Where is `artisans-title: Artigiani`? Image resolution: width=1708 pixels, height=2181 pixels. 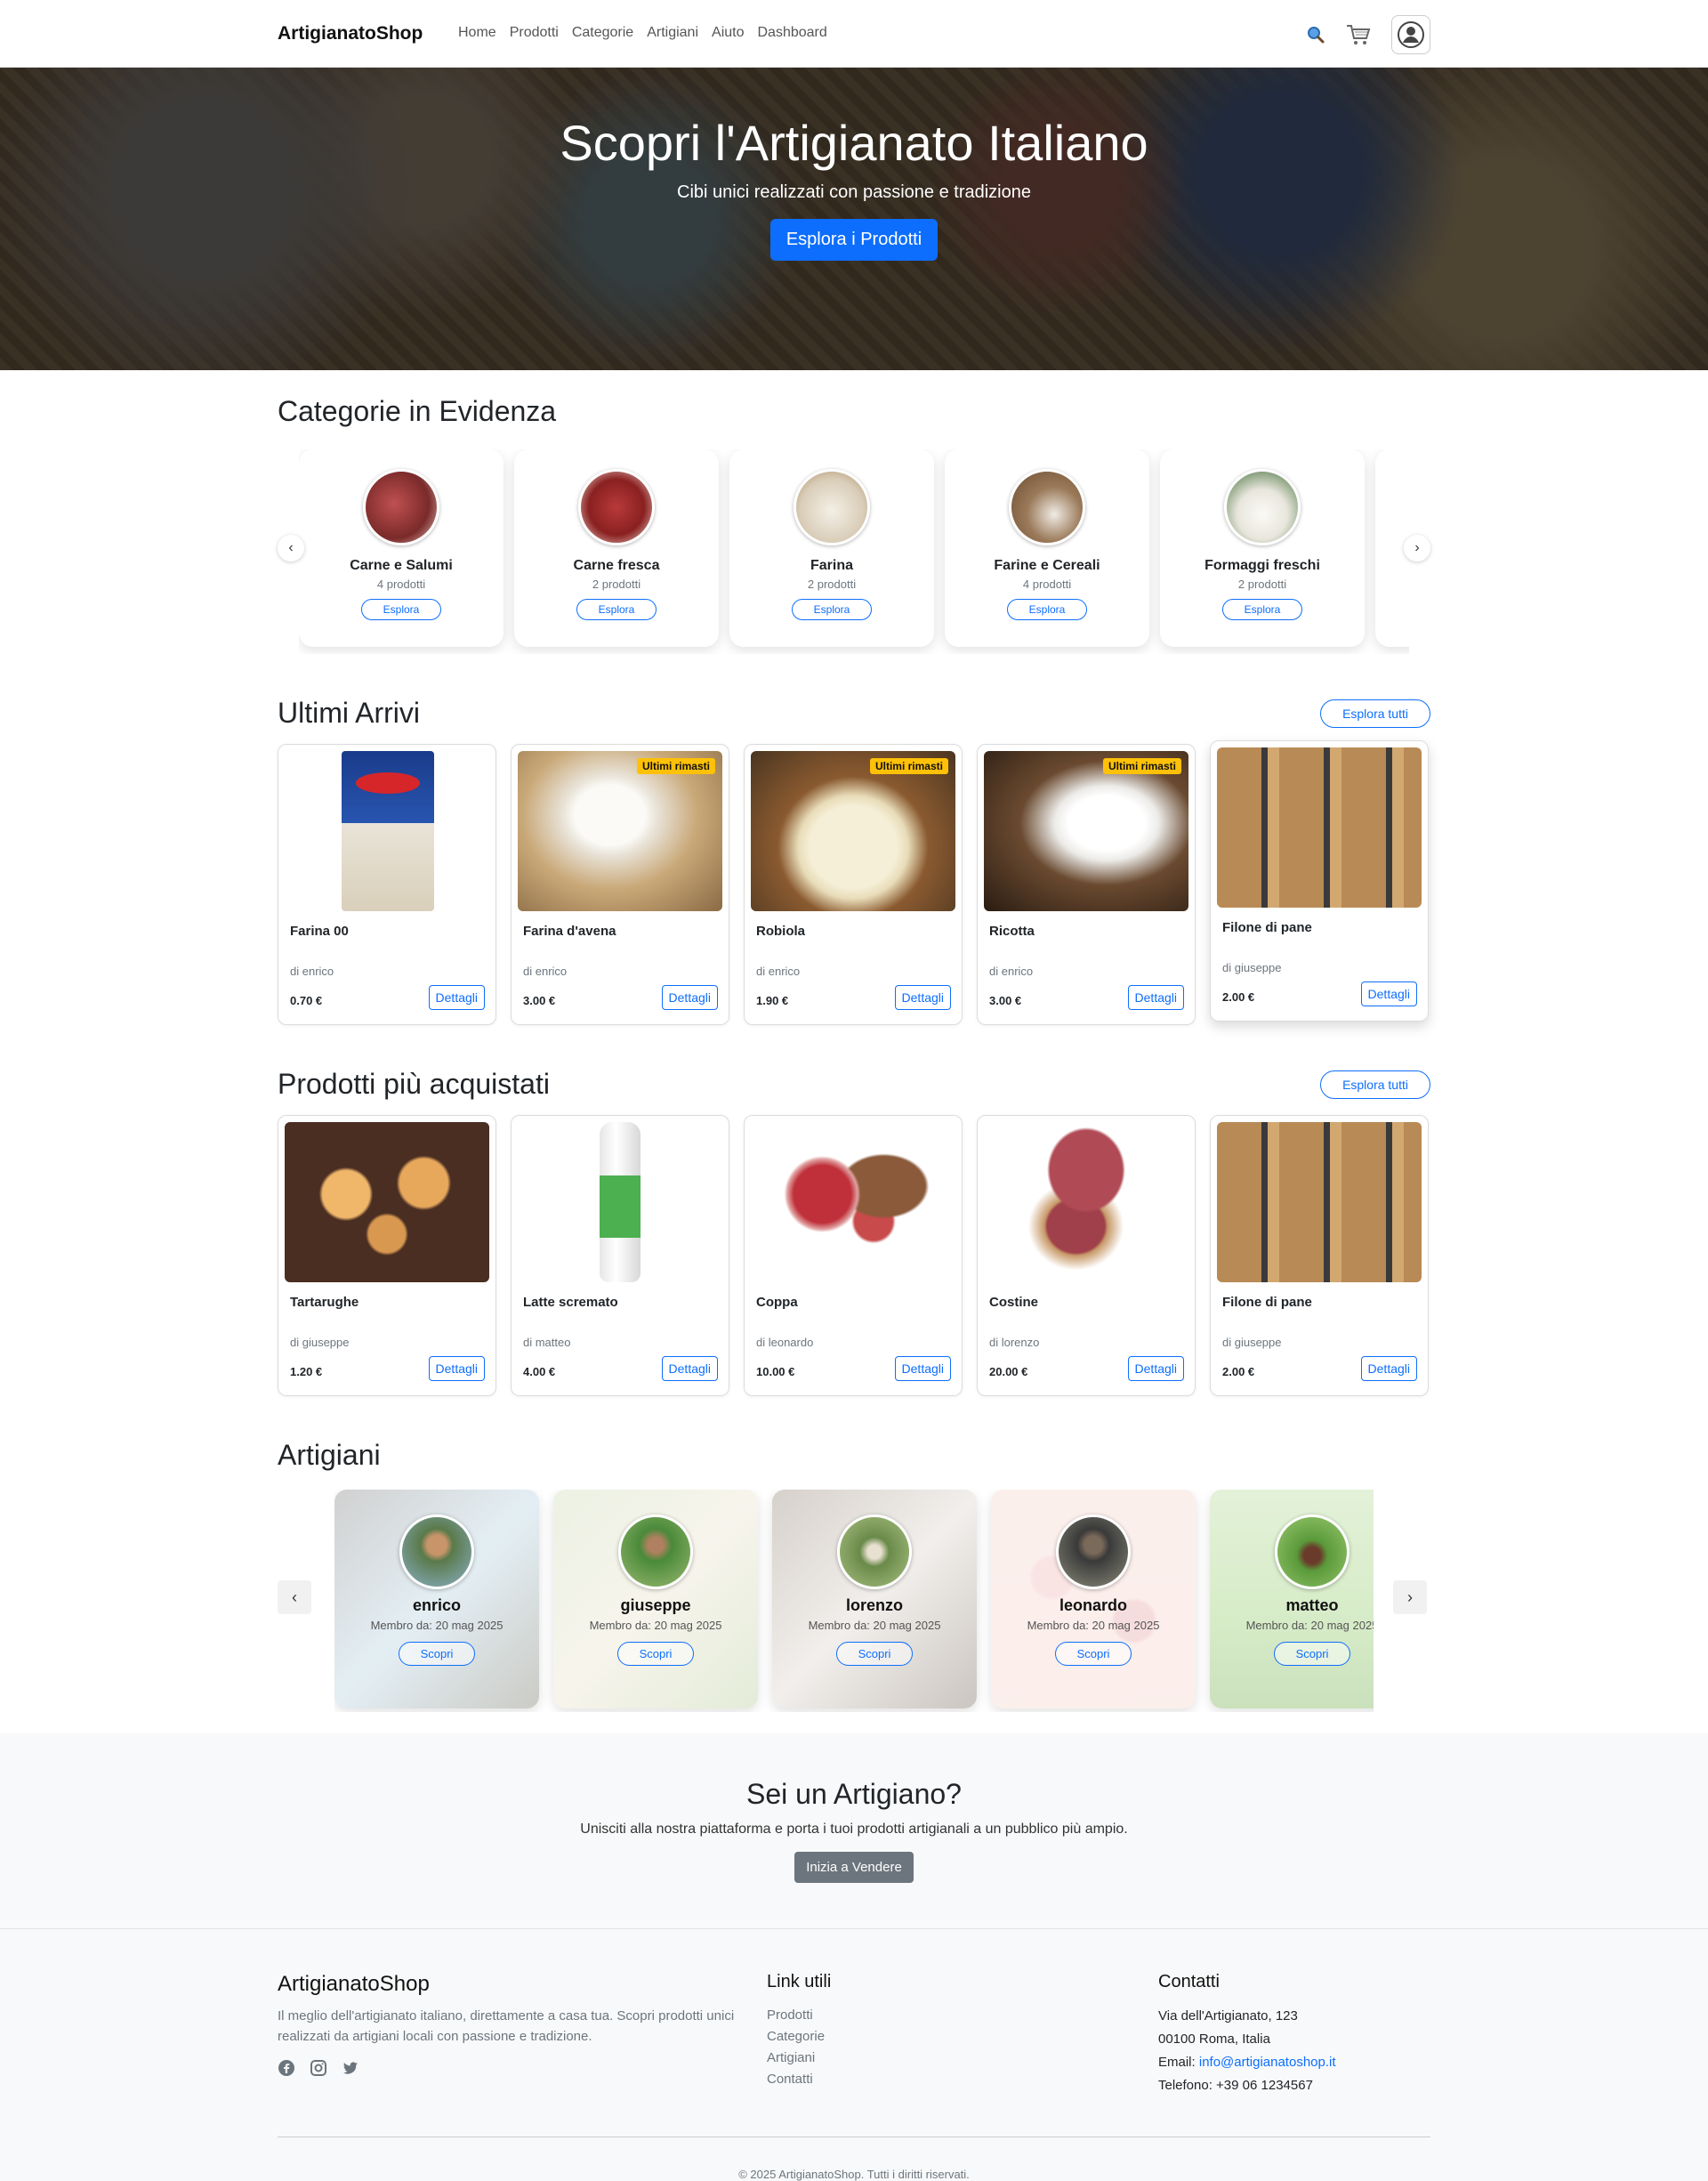
artisans-title: Artigiani is located at coordinates (329, 1455).